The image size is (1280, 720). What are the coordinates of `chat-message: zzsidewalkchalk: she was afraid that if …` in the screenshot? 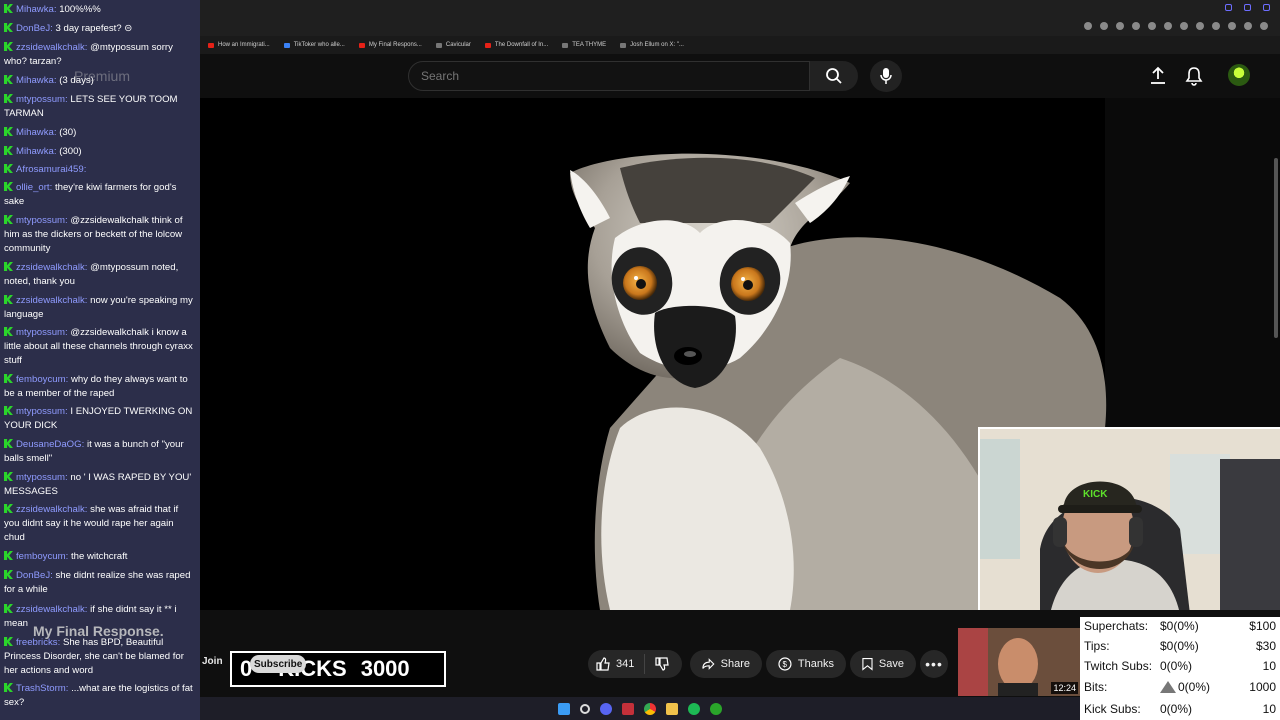 It's located at (91, 523).